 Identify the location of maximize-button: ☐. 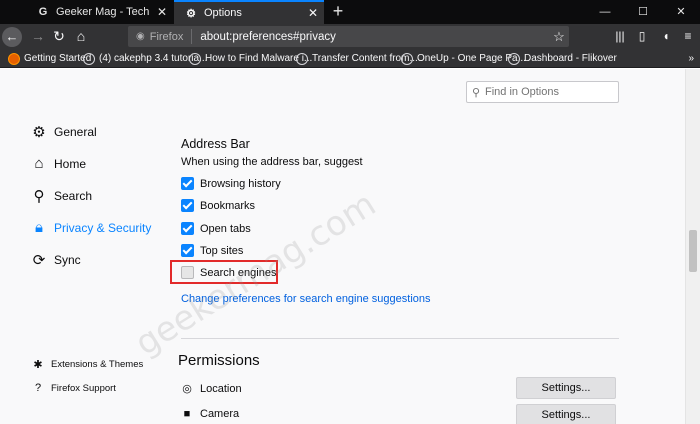
(643, 12).